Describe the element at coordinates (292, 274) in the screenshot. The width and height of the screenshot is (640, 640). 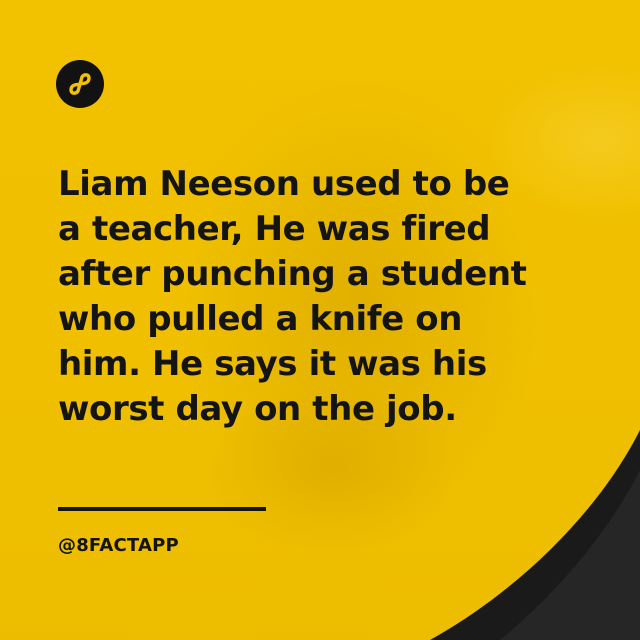
I see `fact-line: after punching a student` at that location.